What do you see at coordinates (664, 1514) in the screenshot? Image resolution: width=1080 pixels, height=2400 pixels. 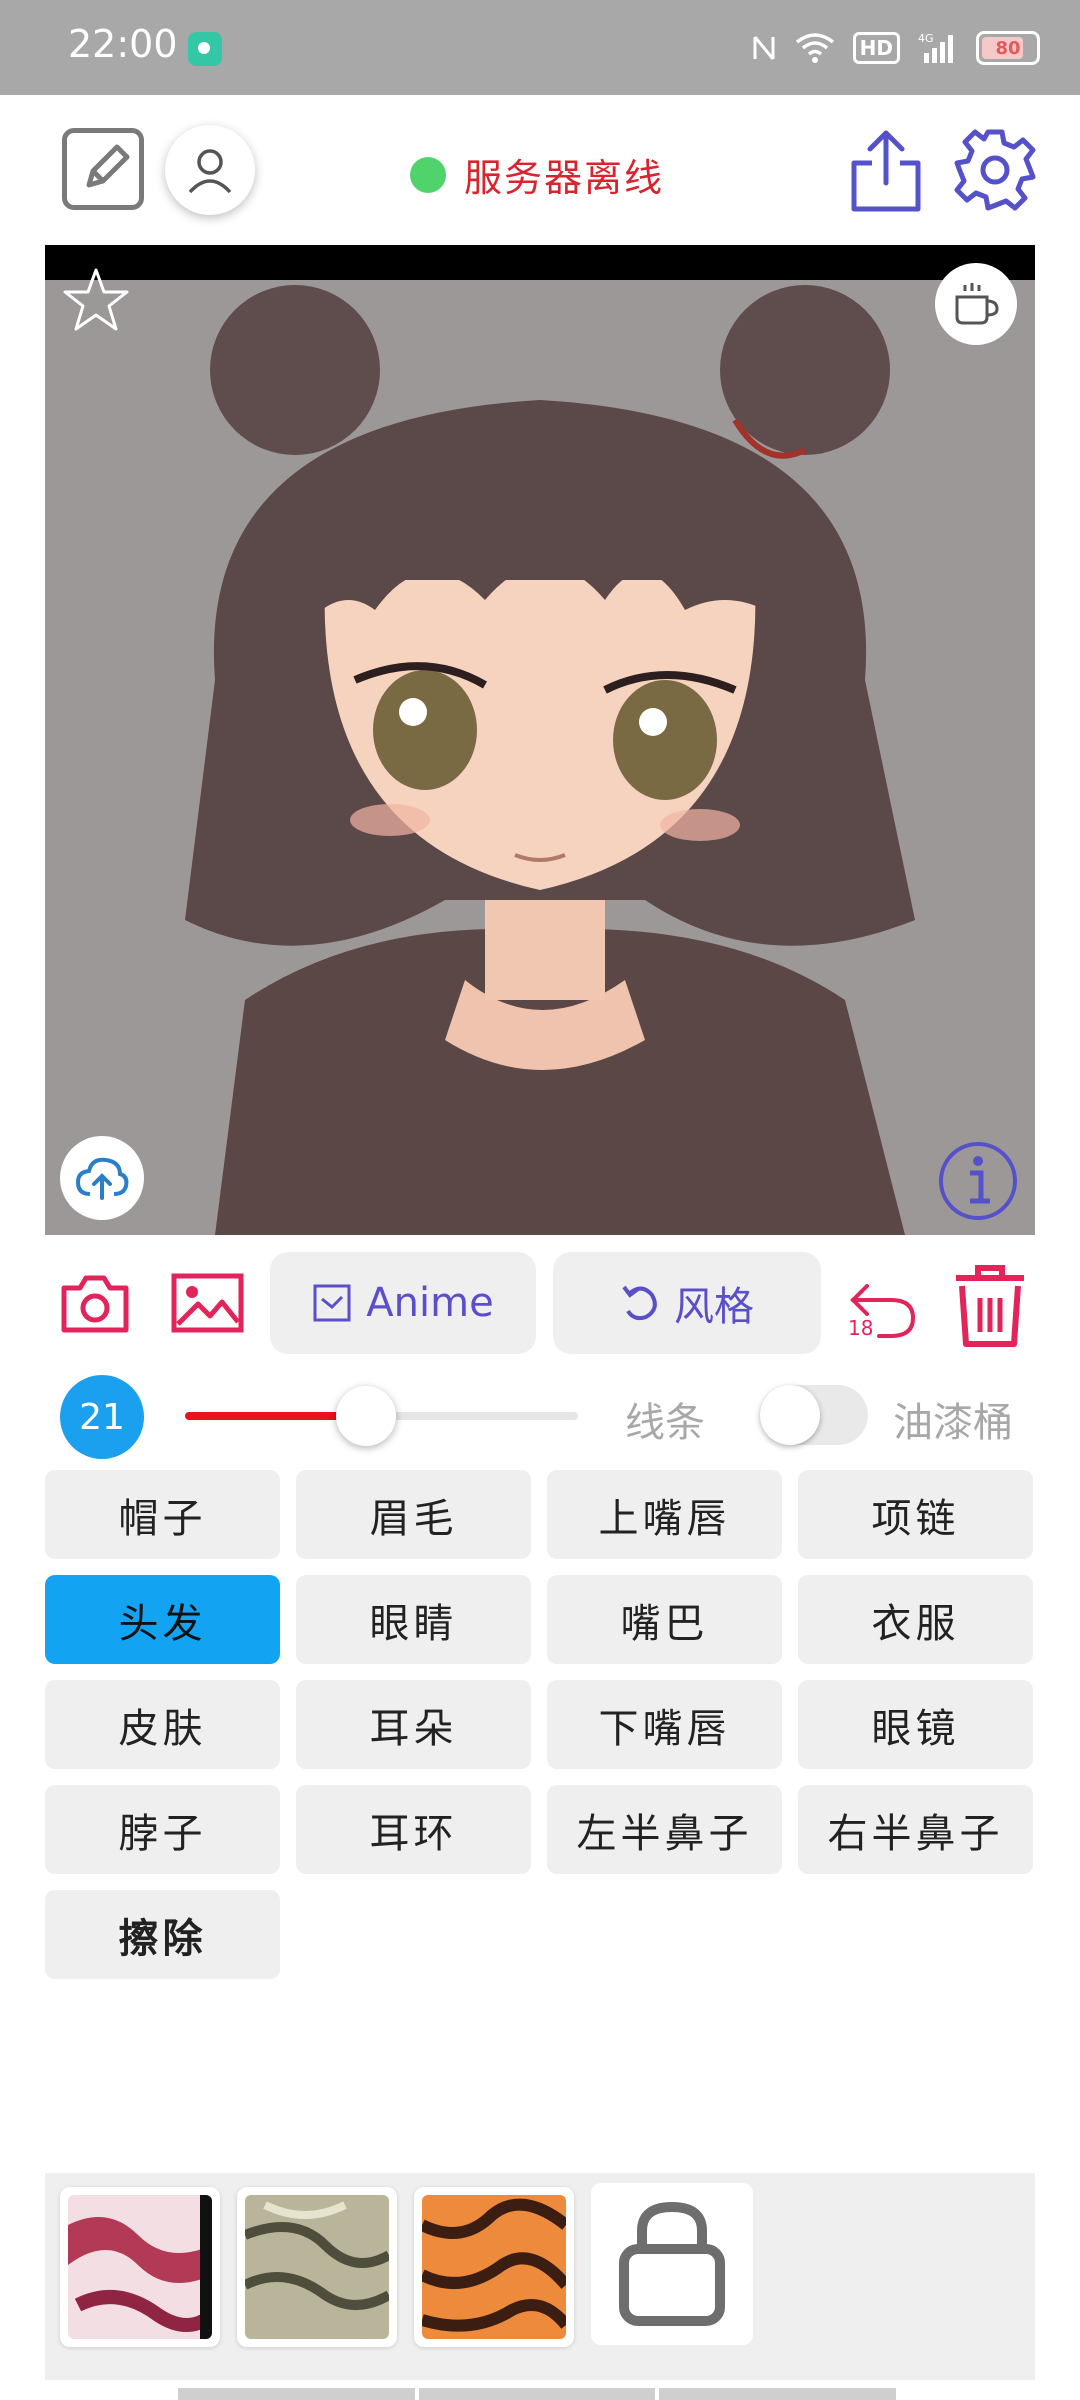 I see `part-button: 上嘴唇` at bounding box center [664, 1514].